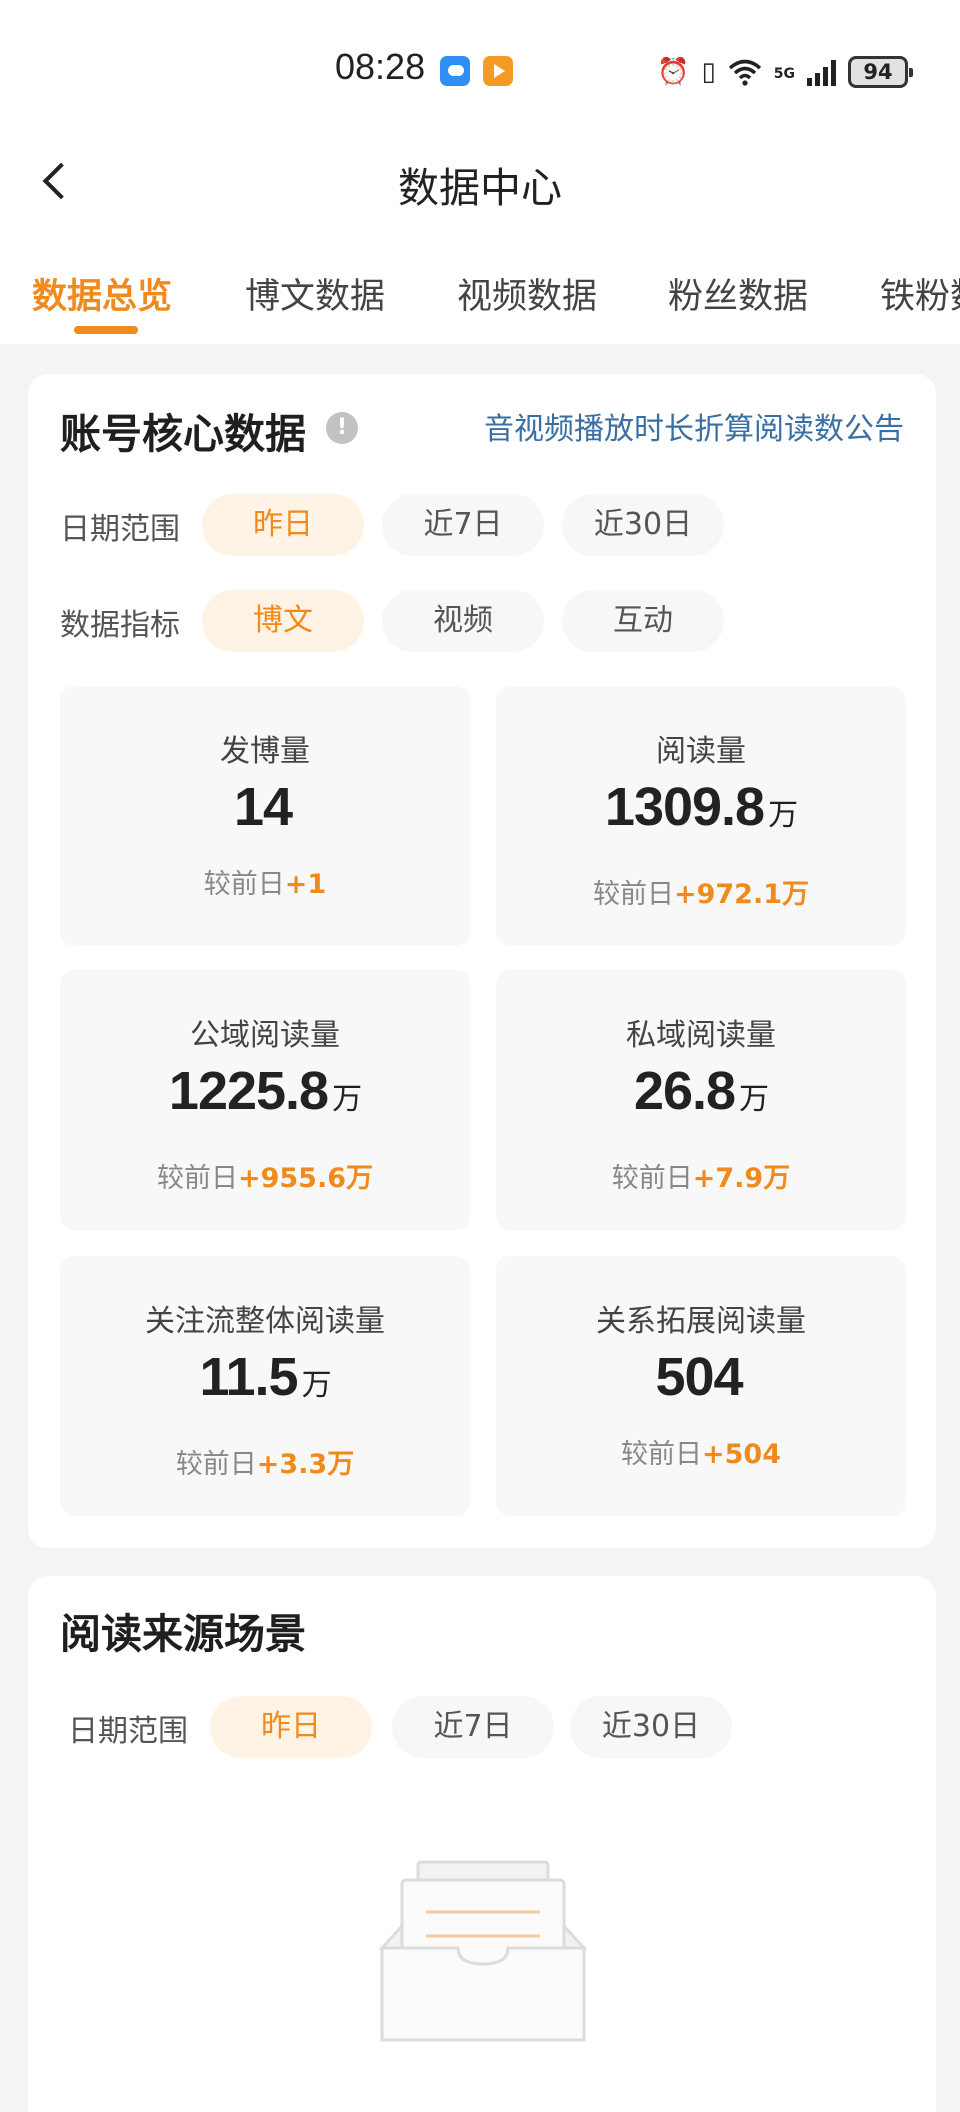  I want to click on metric-label: 私域阅读量, so click(701, 1035).